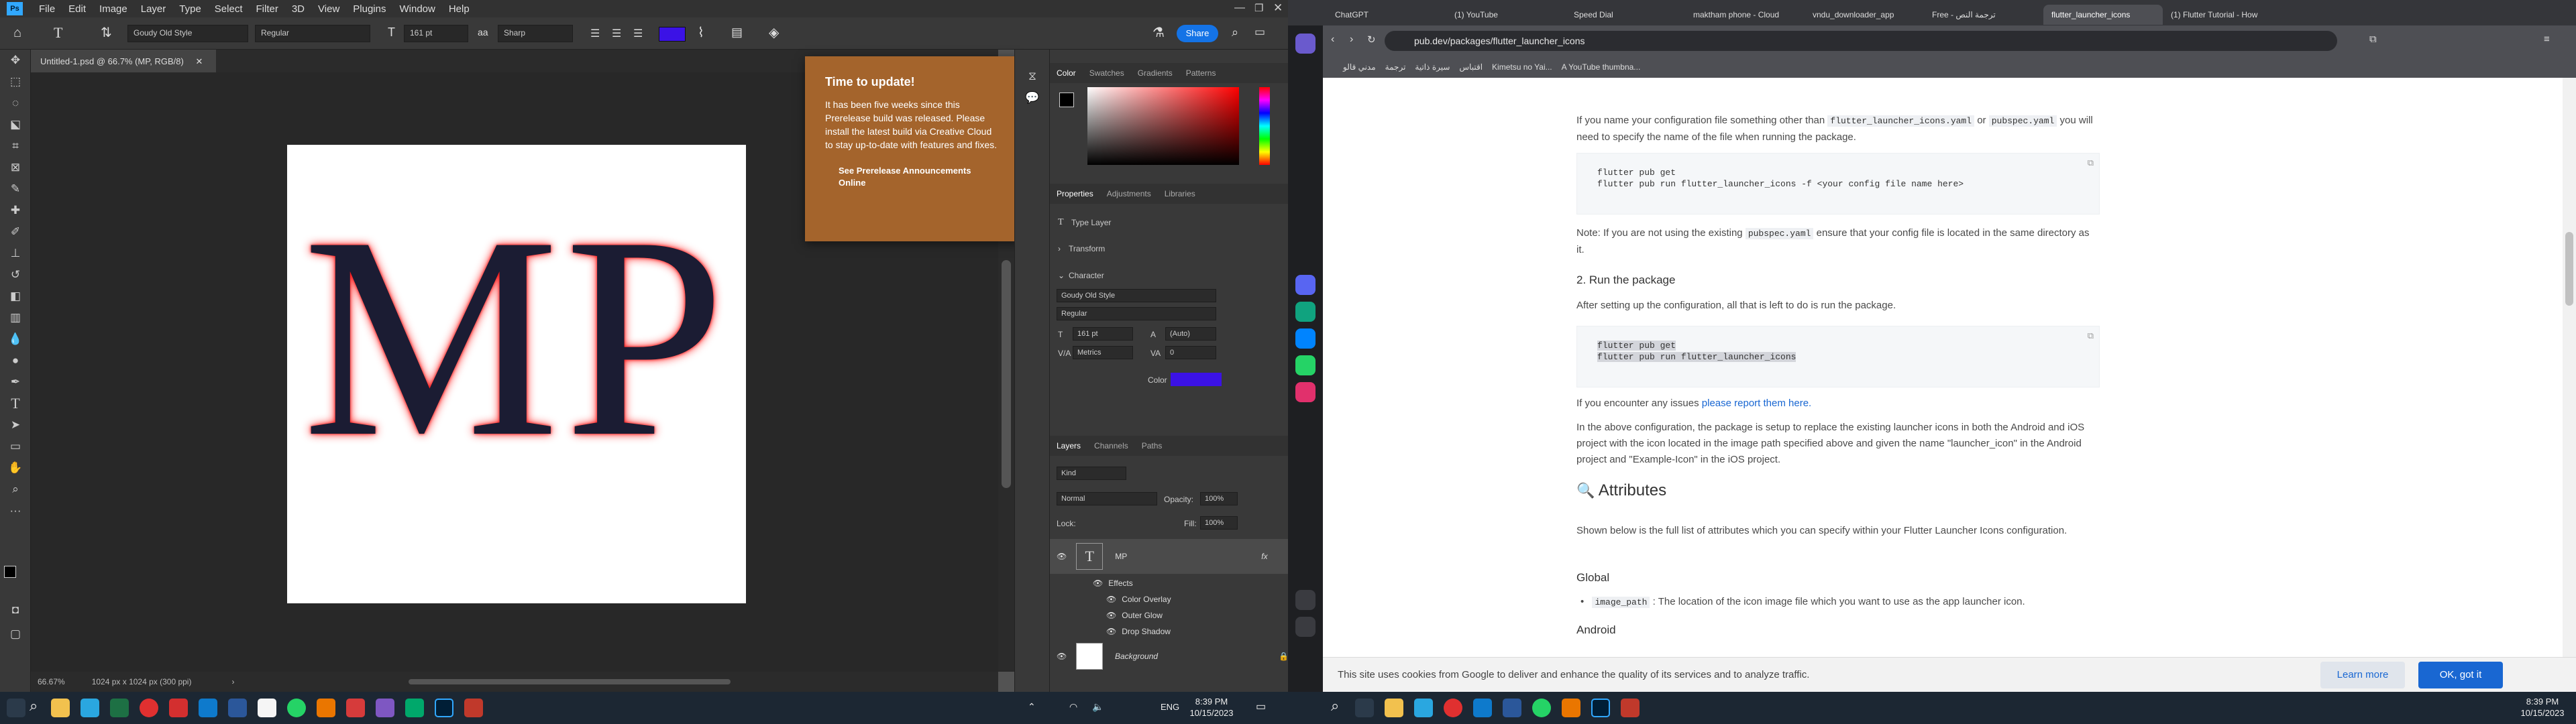  I want to click on document-canvas: MP, so click(516, 374).